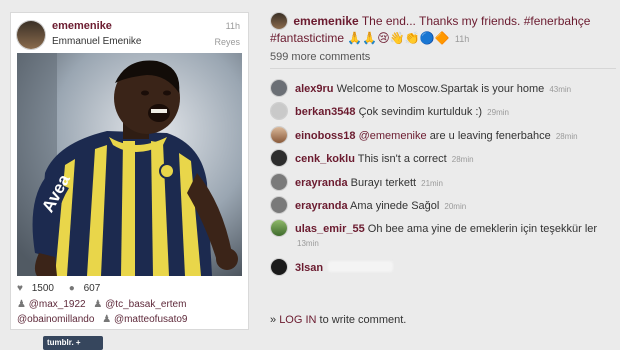 The width and height of the screenshot is (620, 350). Describe the element at coordinates (151, 319) in the screenshot. I see `tag-link: @matteofusato9` at that location.